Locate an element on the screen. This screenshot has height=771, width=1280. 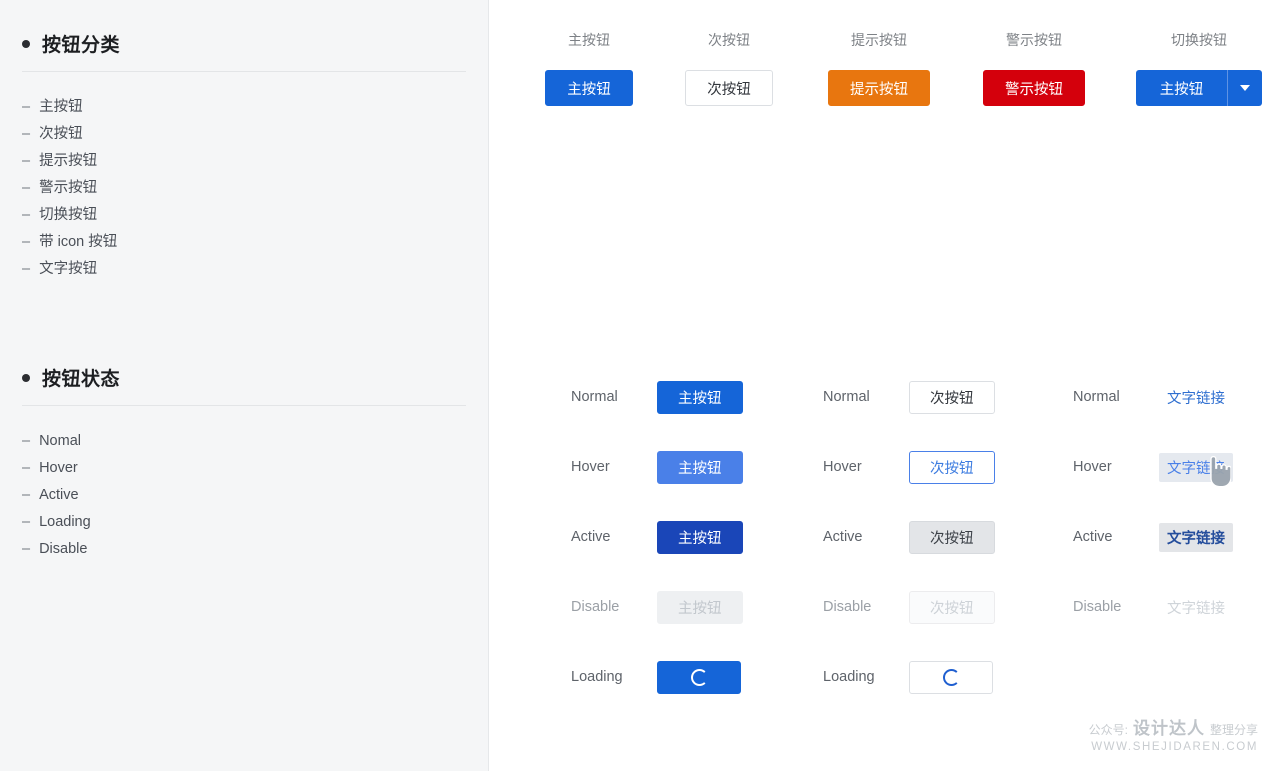
list-item: – 文字按钮 is located at coordinates (244, 269).